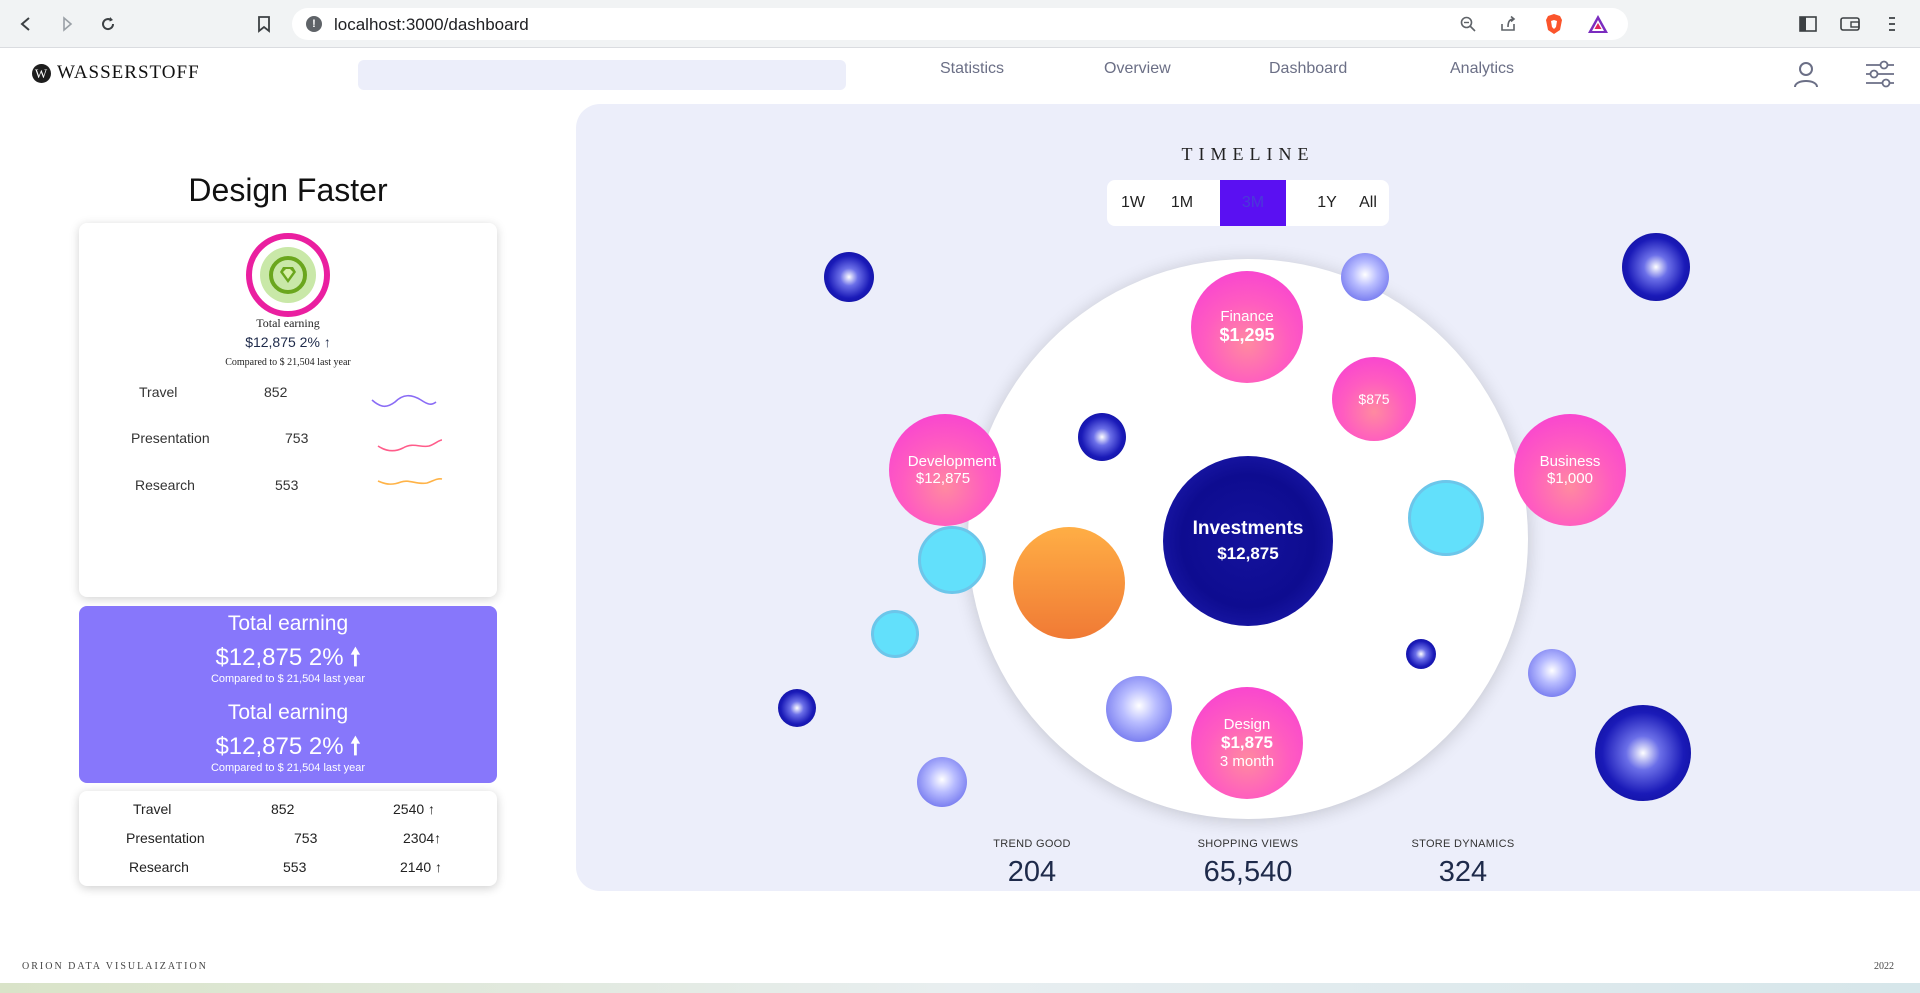 Image resolution: width=1920 pixels, height=993 pixels. Describe the element at coordinates (152, 809) in the screenshot. I see `table-cell-name: Travel` at that location.